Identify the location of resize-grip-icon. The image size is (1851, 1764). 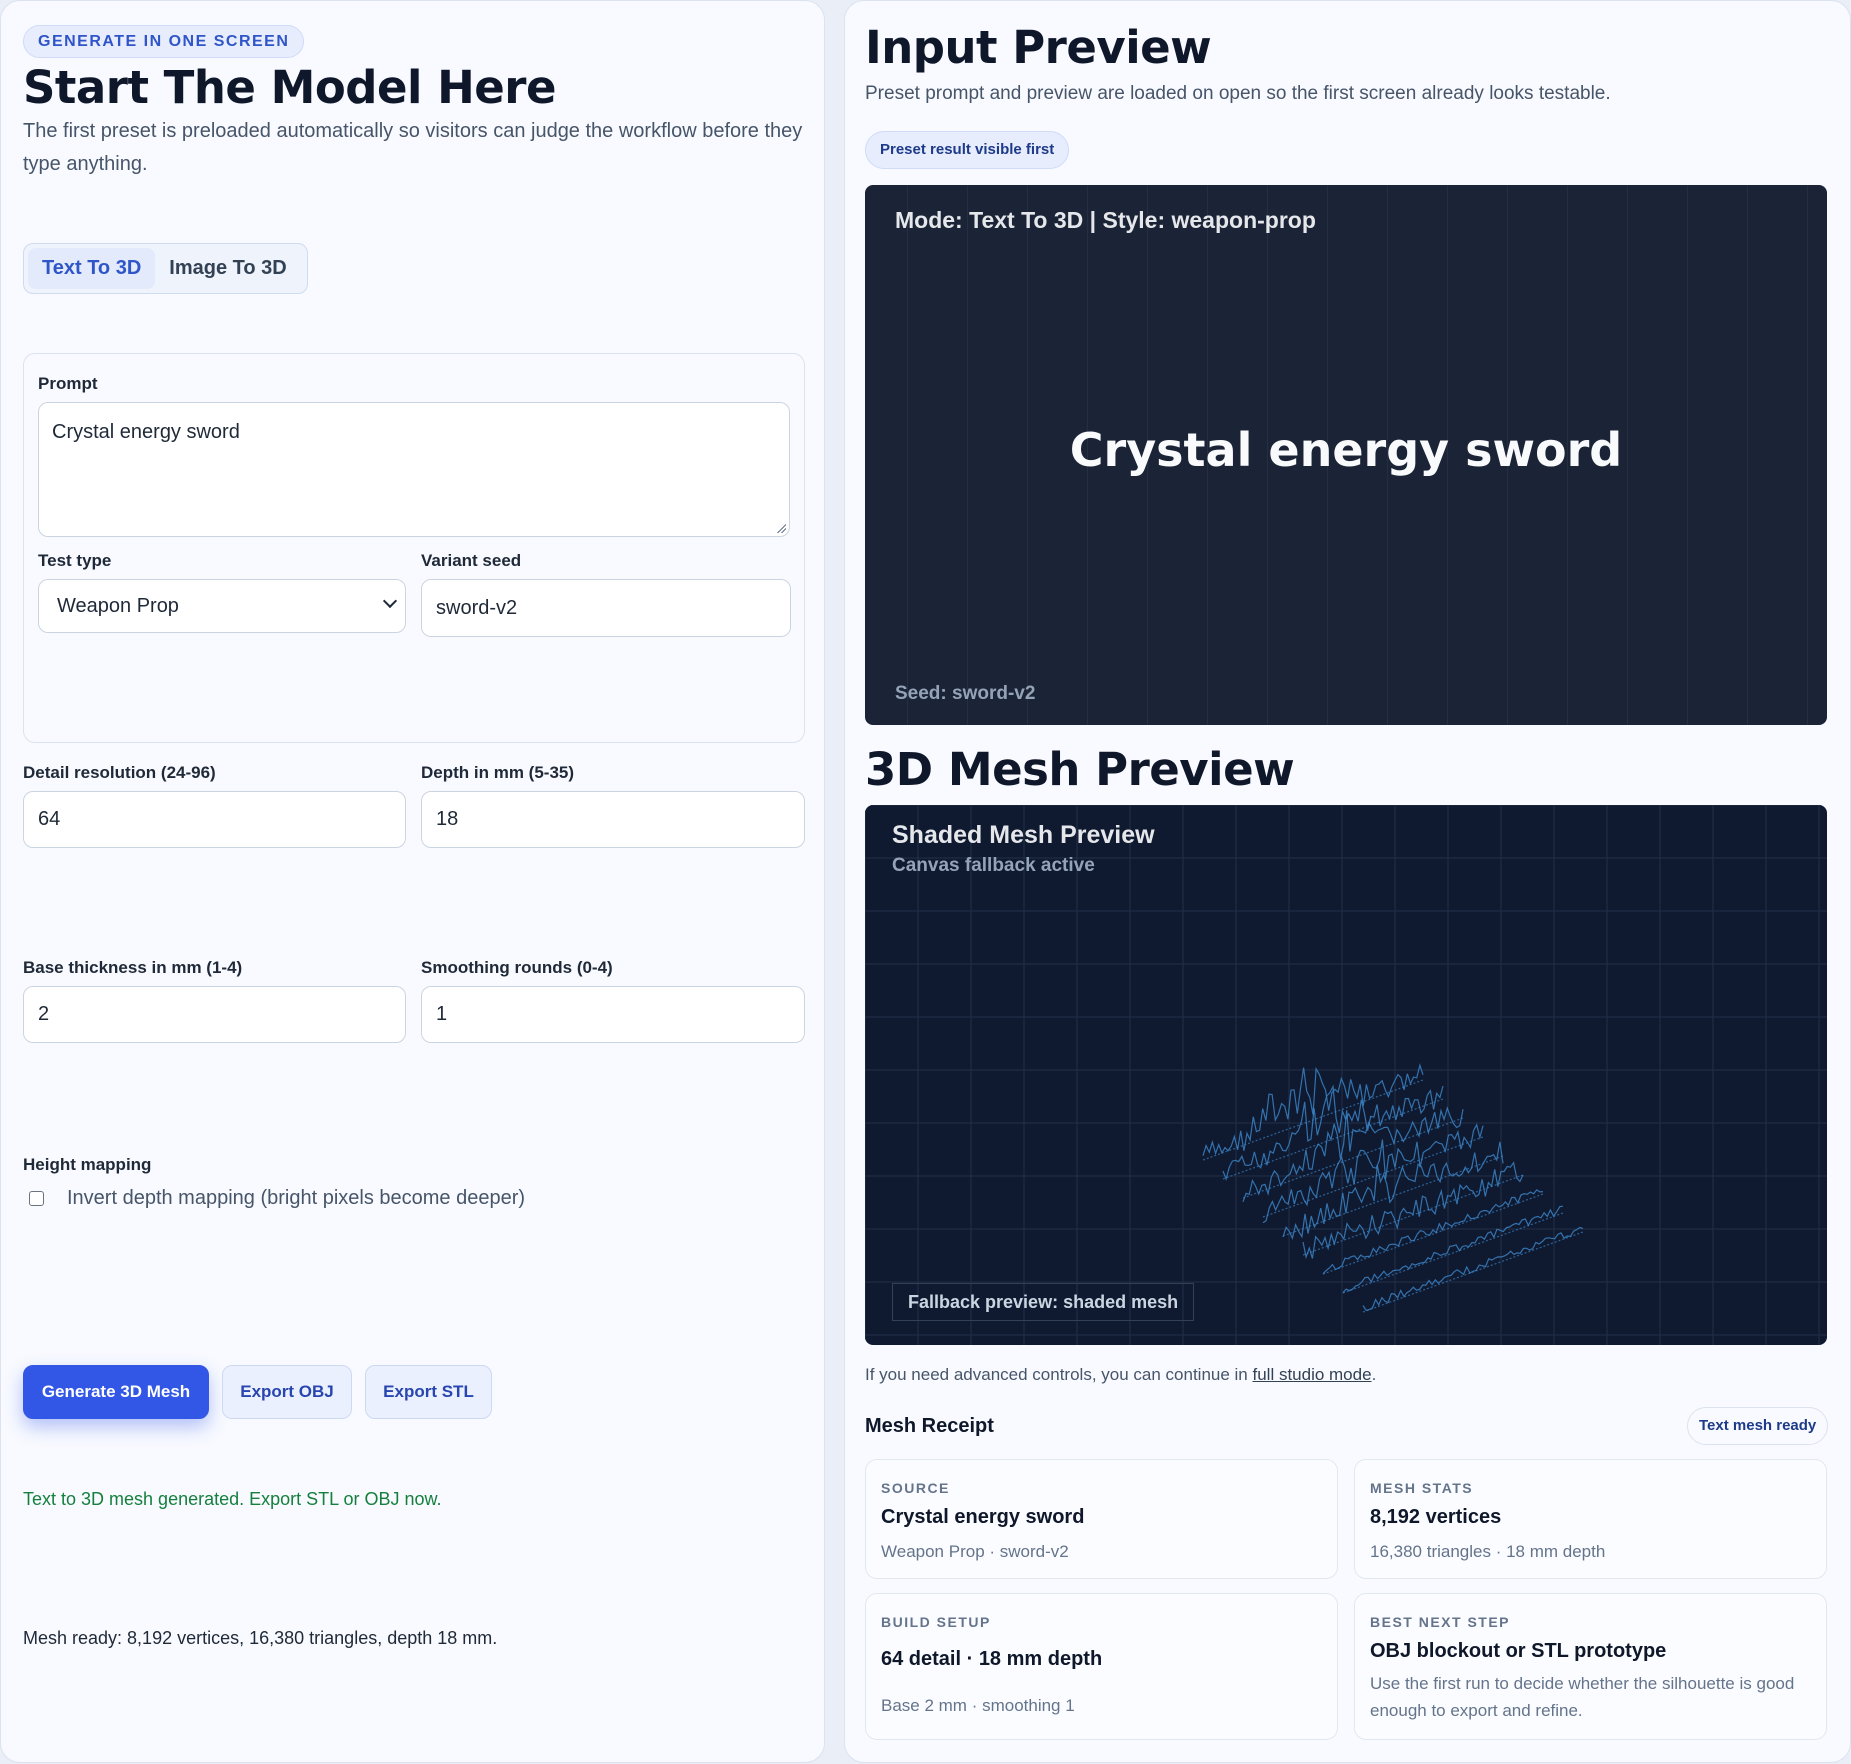
(781, 528).